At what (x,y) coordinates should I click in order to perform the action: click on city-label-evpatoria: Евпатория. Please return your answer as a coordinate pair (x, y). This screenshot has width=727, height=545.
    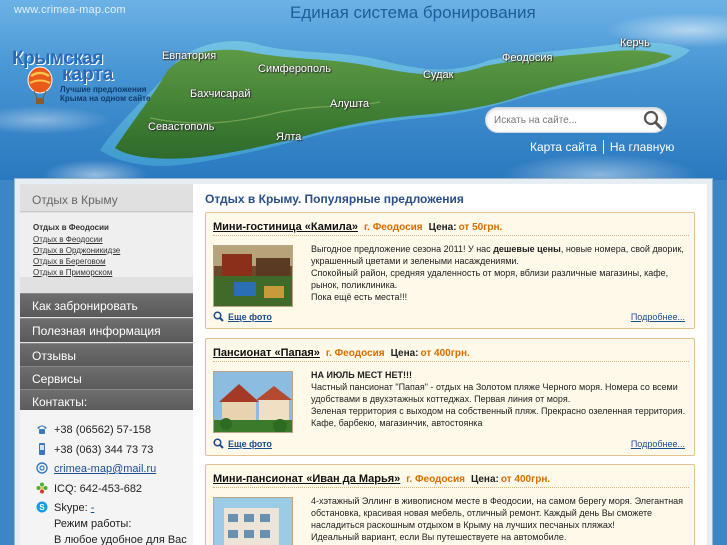
    Looking at the image, I should click on (189, 56).